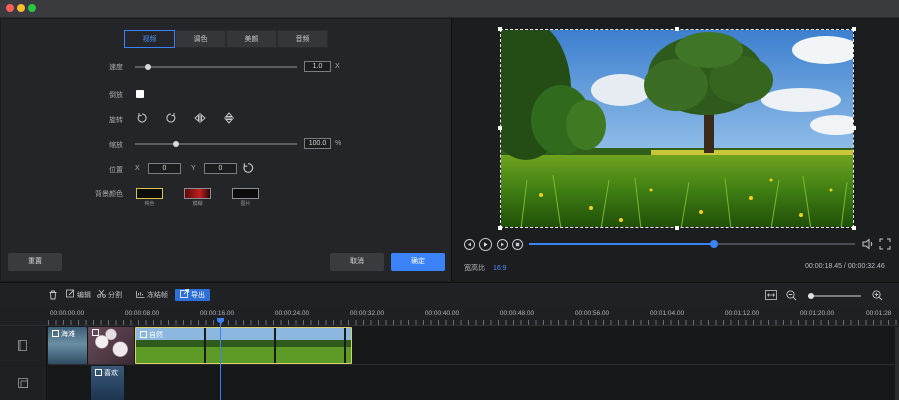 The width and height of the screenshot is (899, 400). What do you see at coordinates (292, 313) in the screenshot?
I see `ruler-time-label: 00:00:24.00` at bounding box center [292, 313].